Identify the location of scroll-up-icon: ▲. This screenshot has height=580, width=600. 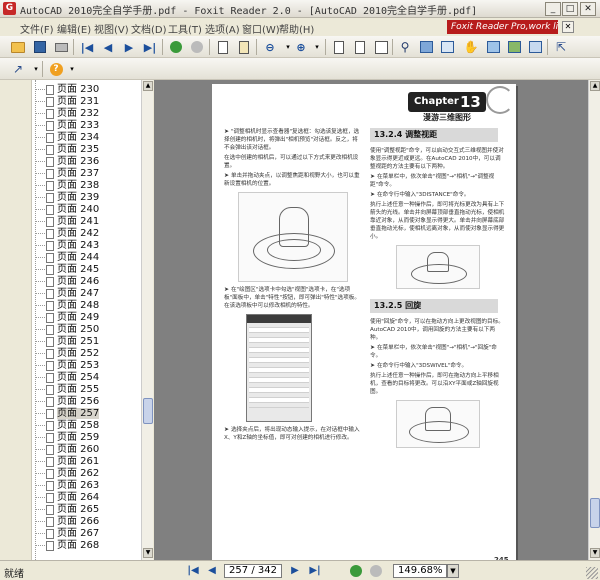
(148, 86).